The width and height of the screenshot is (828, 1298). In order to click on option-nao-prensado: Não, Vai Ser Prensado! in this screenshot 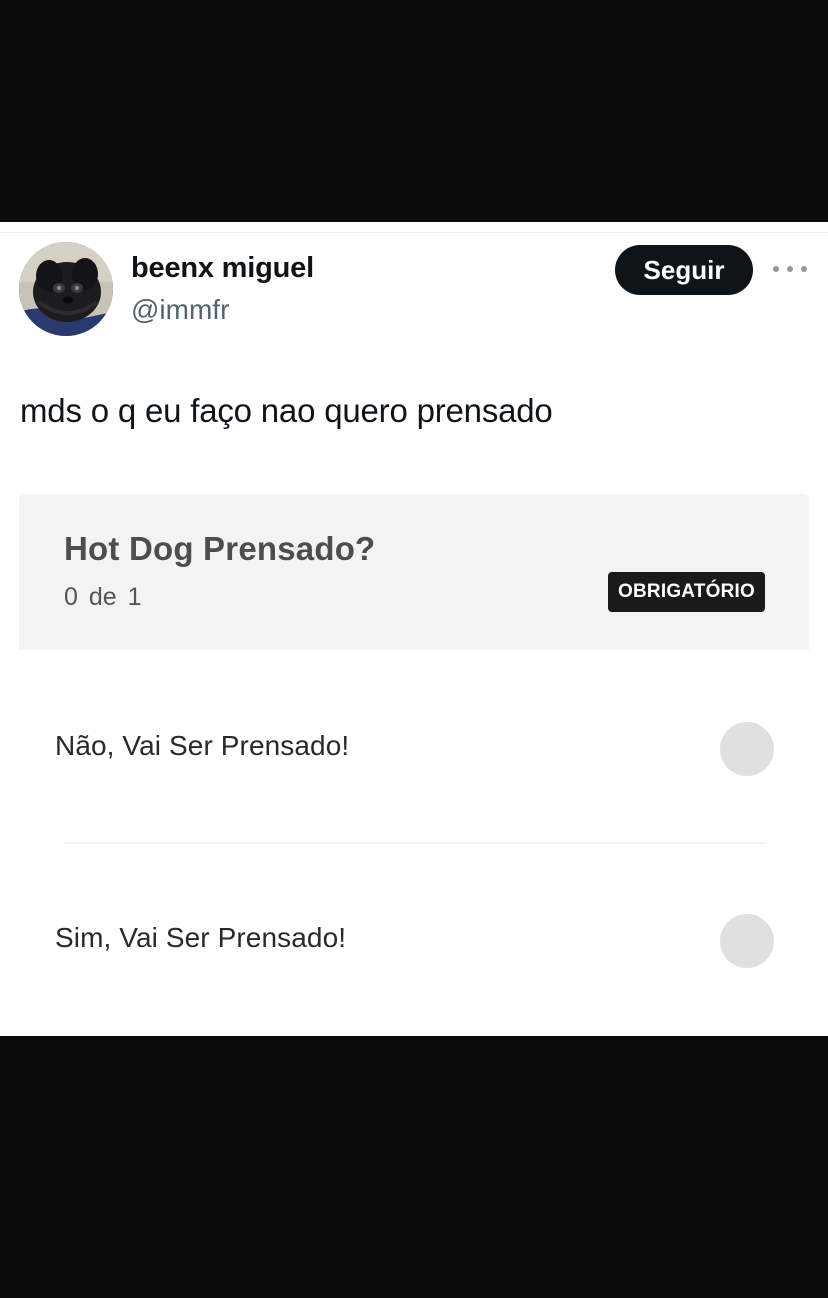, I will do `click(414, 750)`.